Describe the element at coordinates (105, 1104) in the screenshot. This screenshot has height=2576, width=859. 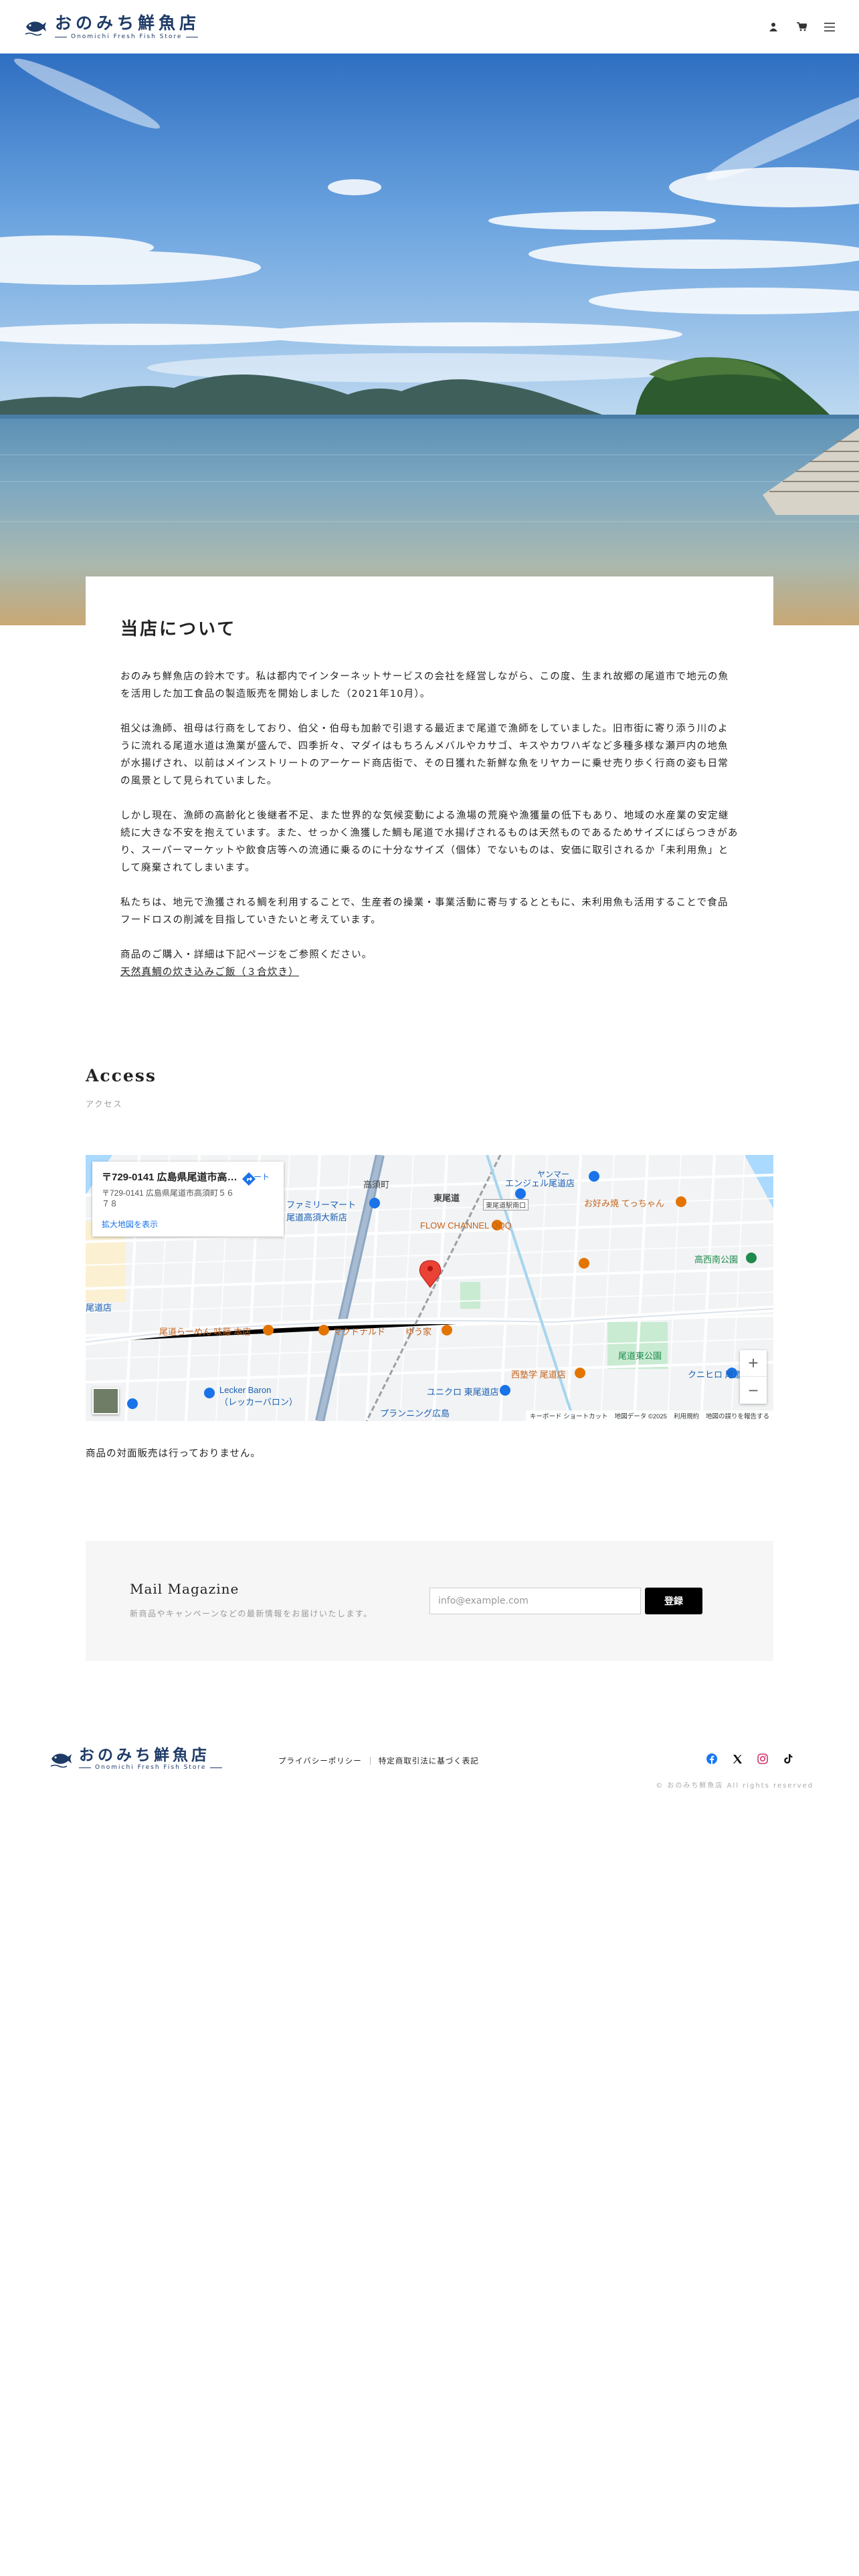
I see `access-subtitle: アクセス` at that location.